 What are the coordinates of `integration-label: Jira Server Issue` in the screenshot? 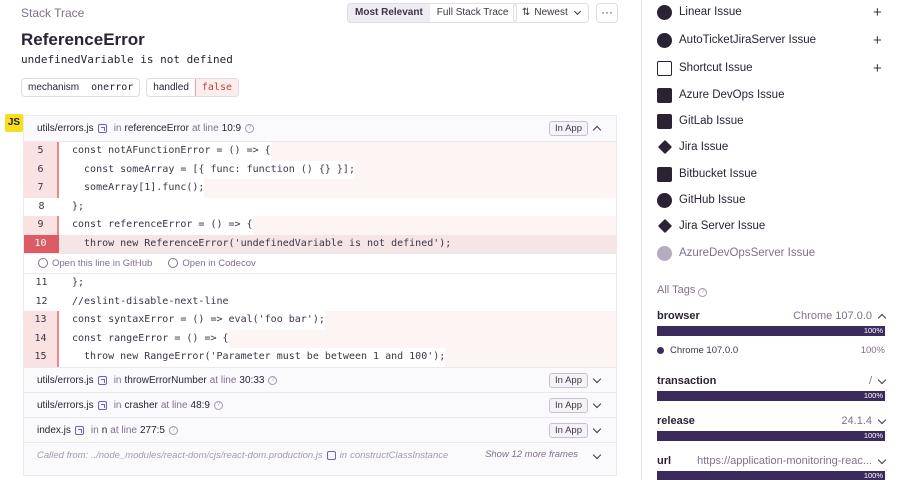 It's located at (722, 226).